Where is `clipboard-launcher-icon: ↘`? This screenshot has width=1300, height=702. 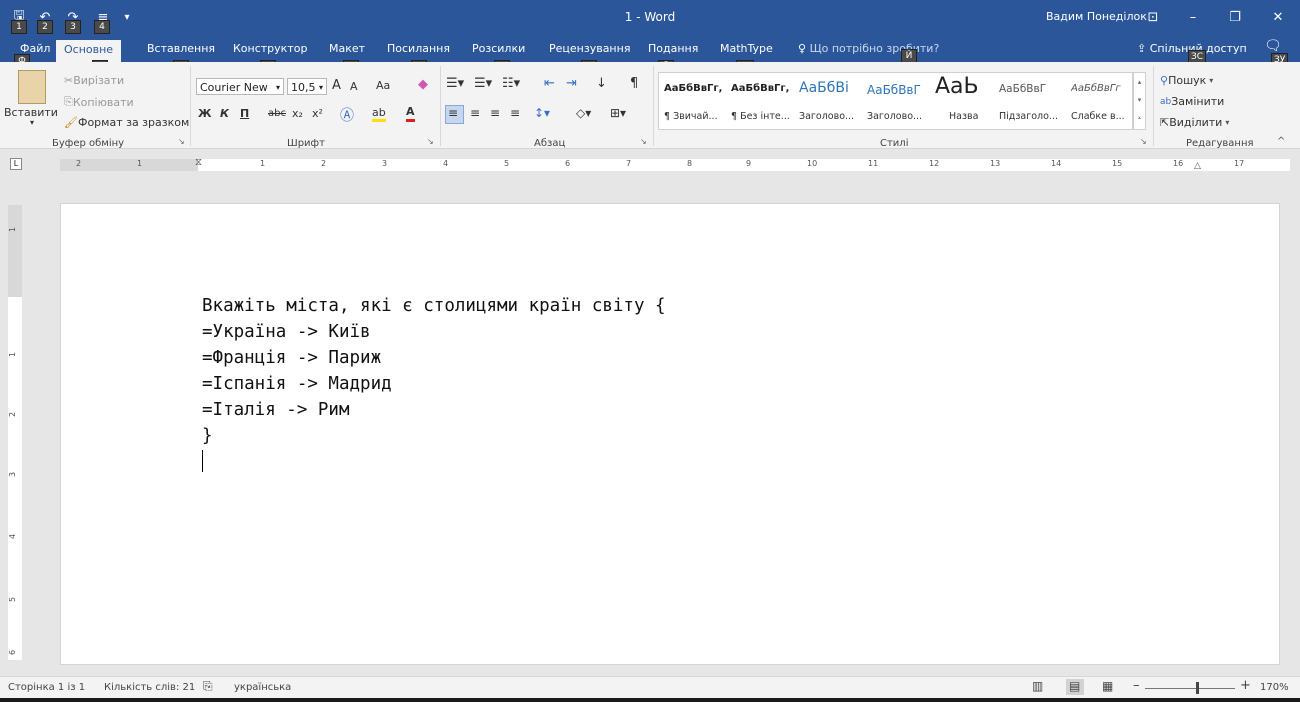
clipboard-launcher-icon: ↘ is located at coordinates (181, 141).